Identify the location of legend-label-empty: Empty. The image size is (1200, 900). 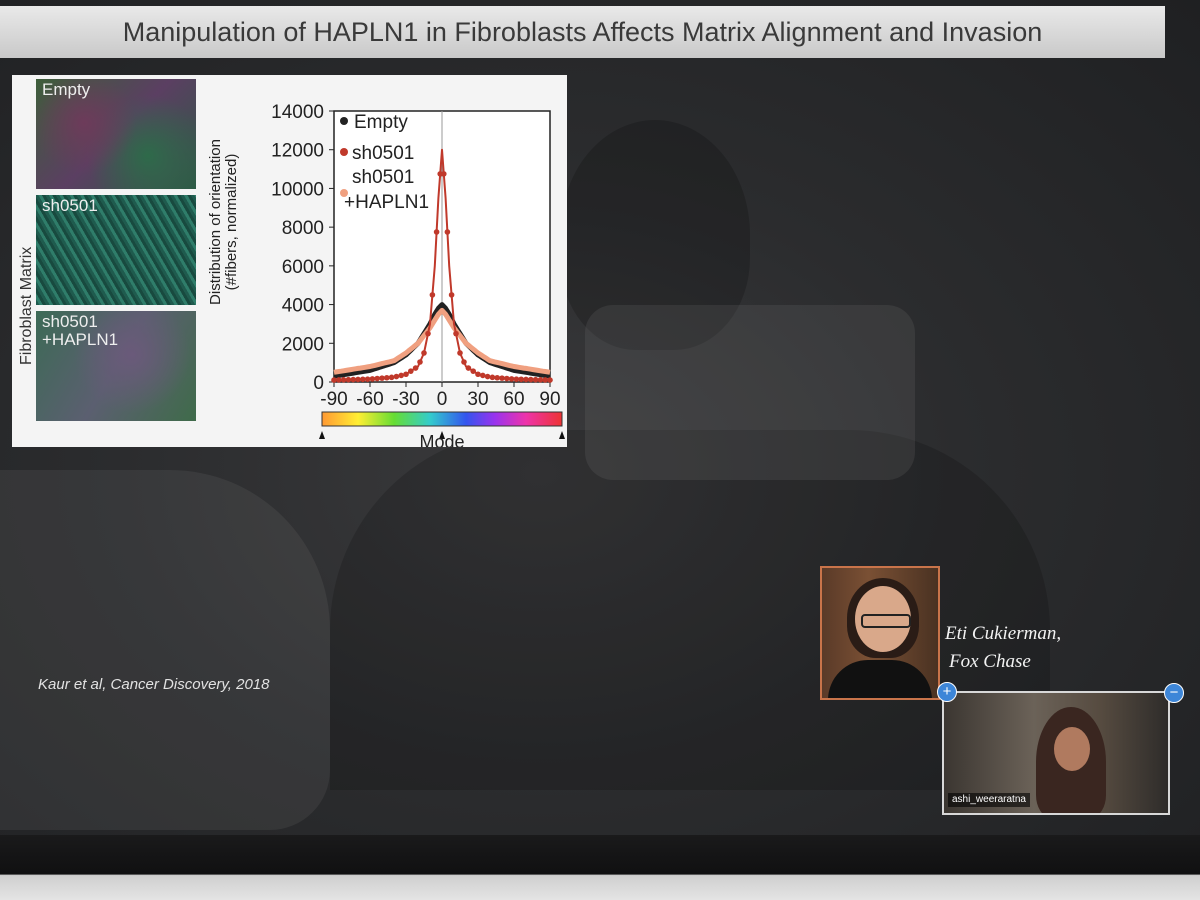
(381, 122).